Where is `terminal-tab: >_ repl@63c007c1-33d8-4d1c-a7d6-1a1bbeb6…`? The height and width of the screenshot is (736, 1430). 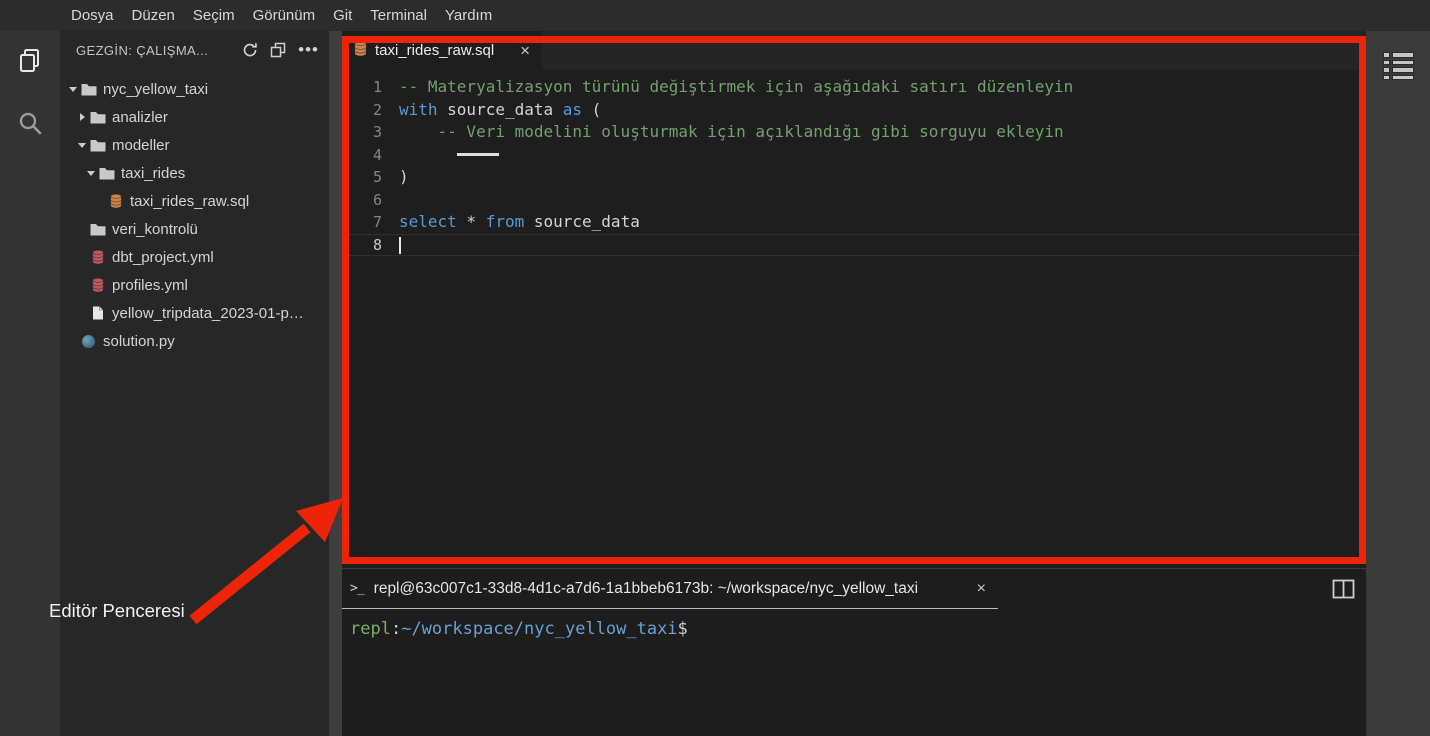 terminal-tab: >_ repl@63c007c1-33d8-4d1c-a7d6-1a1bbeb6… is located at coordinates (670, 589).